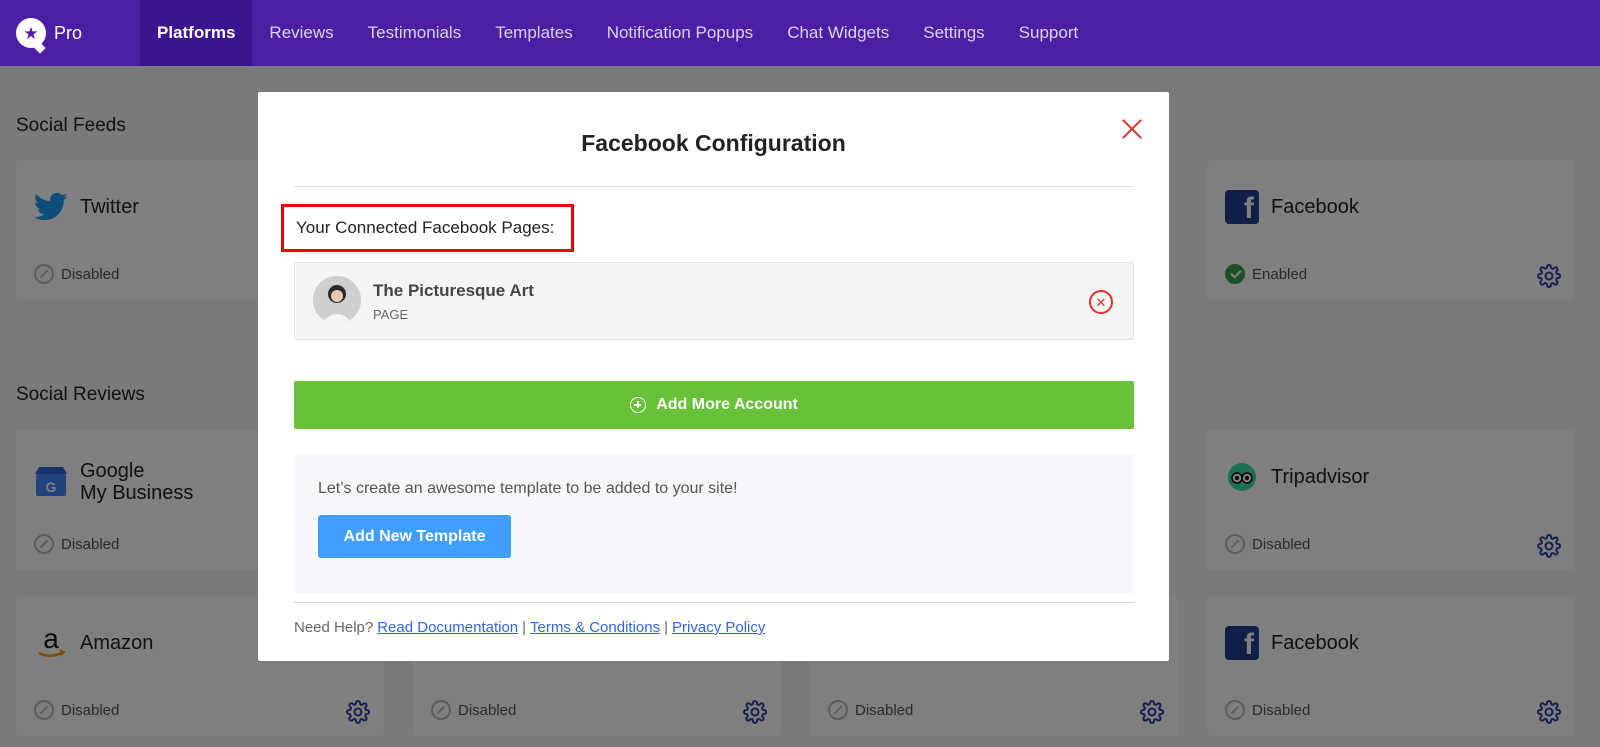 This screenshot has width=1600, height=747. What do you see at coordinates (680, 33) in the screenshot?
I see `nav-item-notification-popups: Notification Popups` at bounding box center [680, 33].